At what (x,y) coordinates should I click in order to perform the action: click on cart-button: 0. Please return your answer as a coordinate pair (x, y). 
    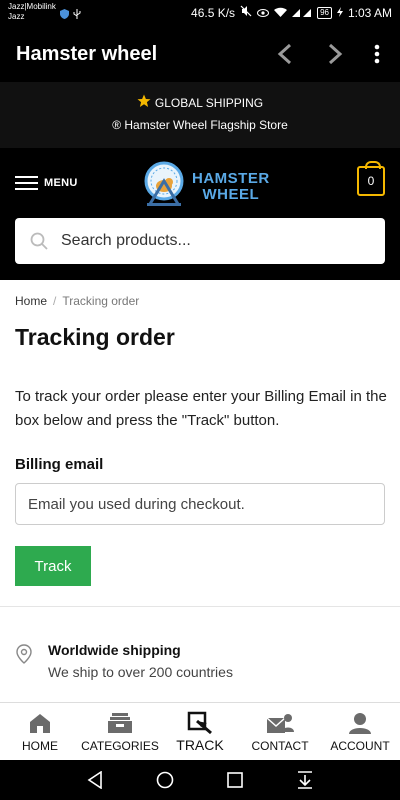
    Looking at the image, I should click on (371, 178).